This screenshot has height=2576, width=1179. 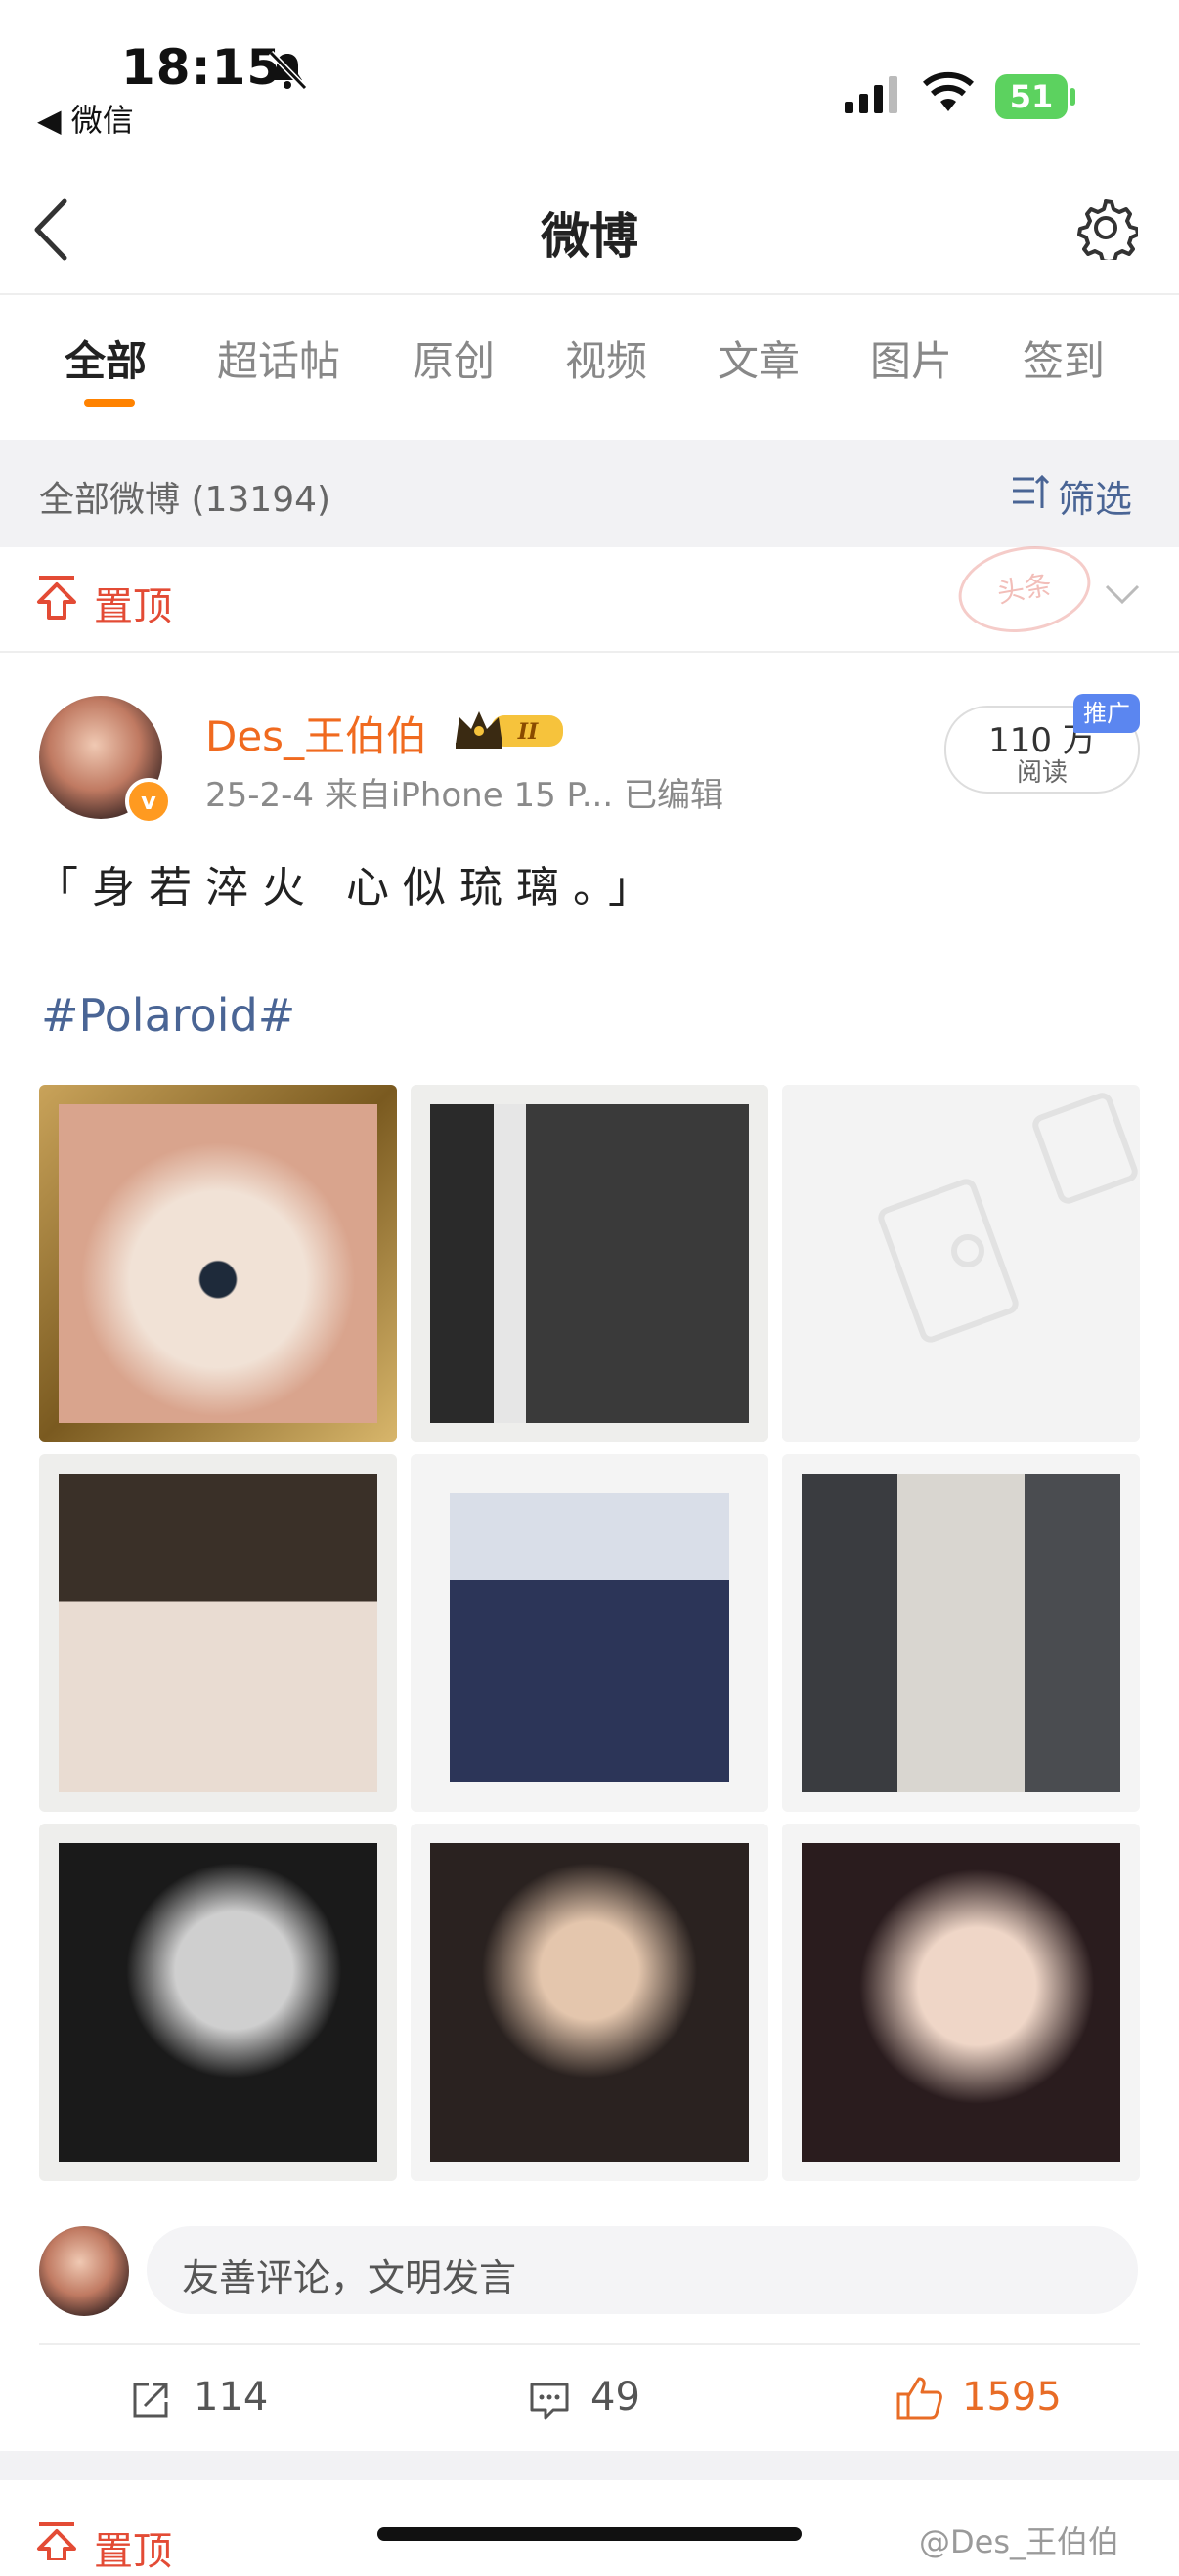 What do you see at coordinates (1042, 773) in the screenshot?
I see `read-count-label: 阅读` at bounding box center [1042, 773].